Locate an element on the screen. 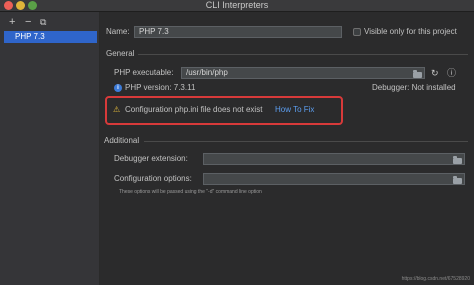 Image resolution: width=474 pixels, height=285 pixels. configuration-options-folder-icon is located at coordinates (457, 180).